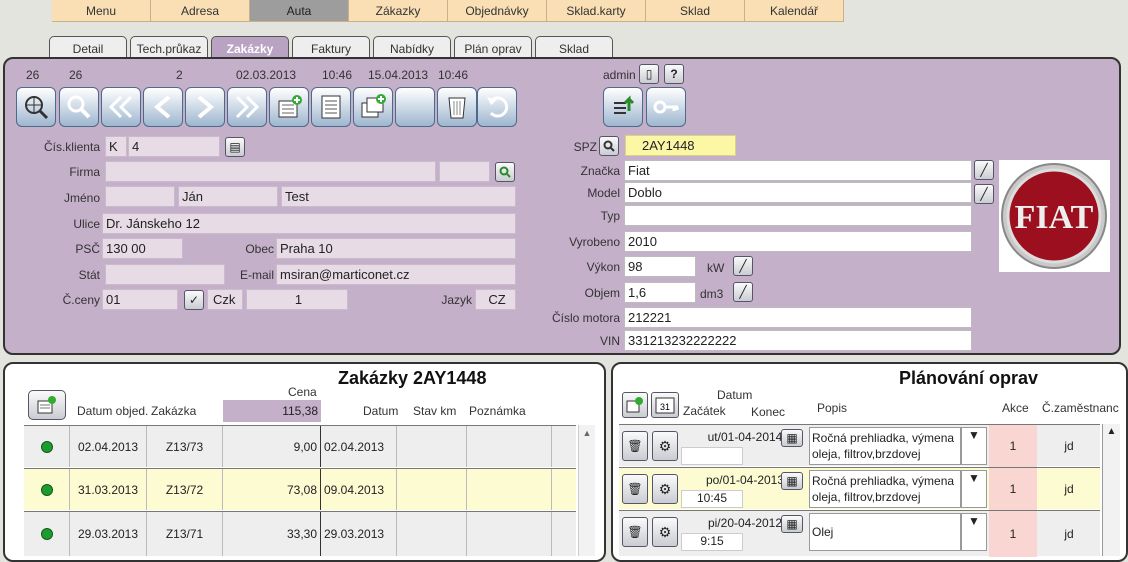 This screenshot has width=1128, height=562. I want to click on znacka-field: Fiat, so click(798, 170).